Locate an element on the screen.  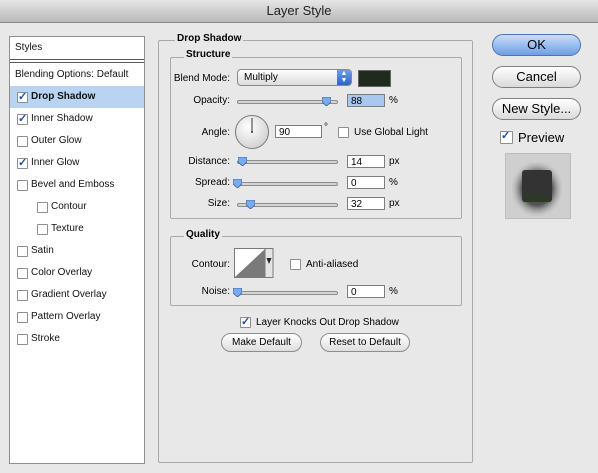
styles-item-blending-options-default: Blending Options: Default is located at coordinates (77, 75).